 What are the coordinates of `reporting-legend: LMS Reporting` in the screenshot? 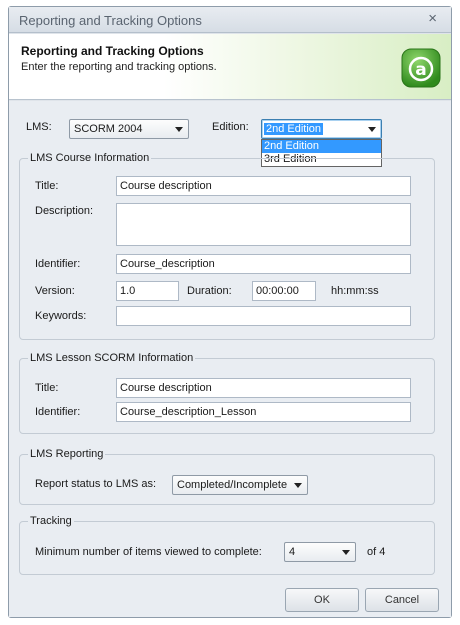 It's located at (67, 454).